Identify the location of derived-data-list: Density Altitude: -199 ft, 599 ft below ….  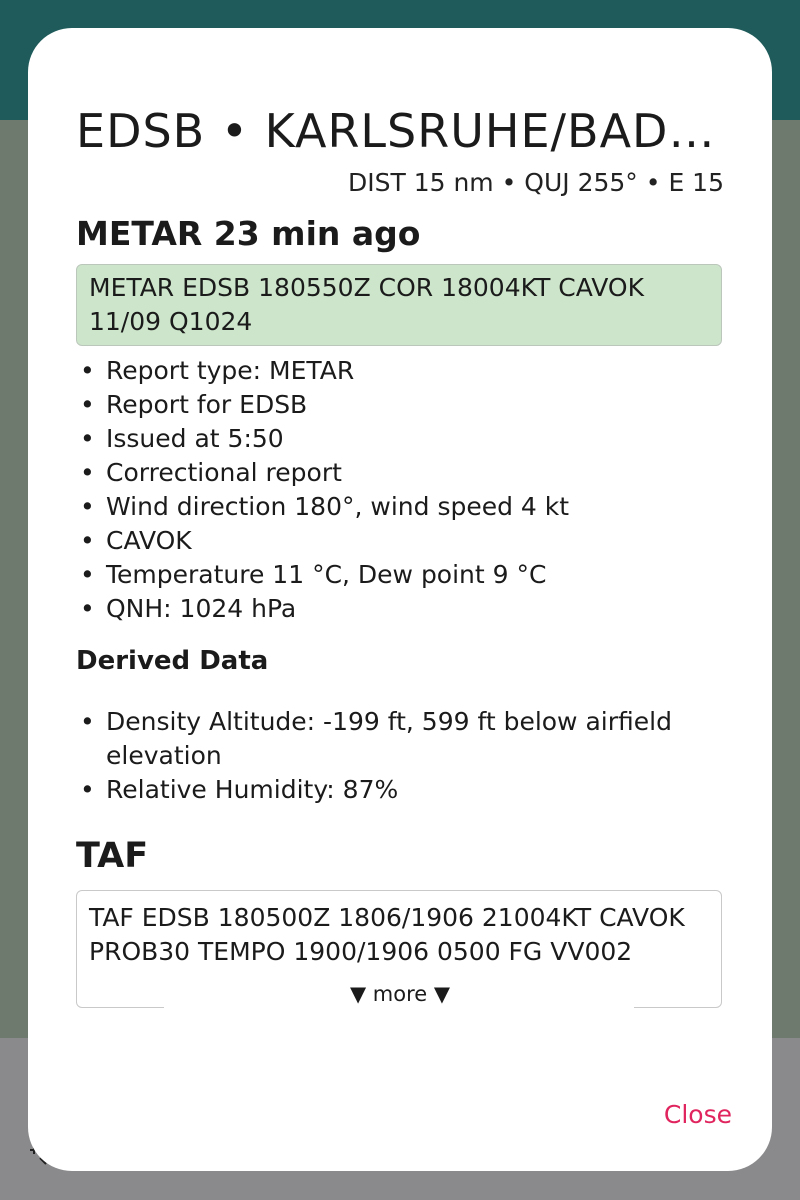
(406, 756).